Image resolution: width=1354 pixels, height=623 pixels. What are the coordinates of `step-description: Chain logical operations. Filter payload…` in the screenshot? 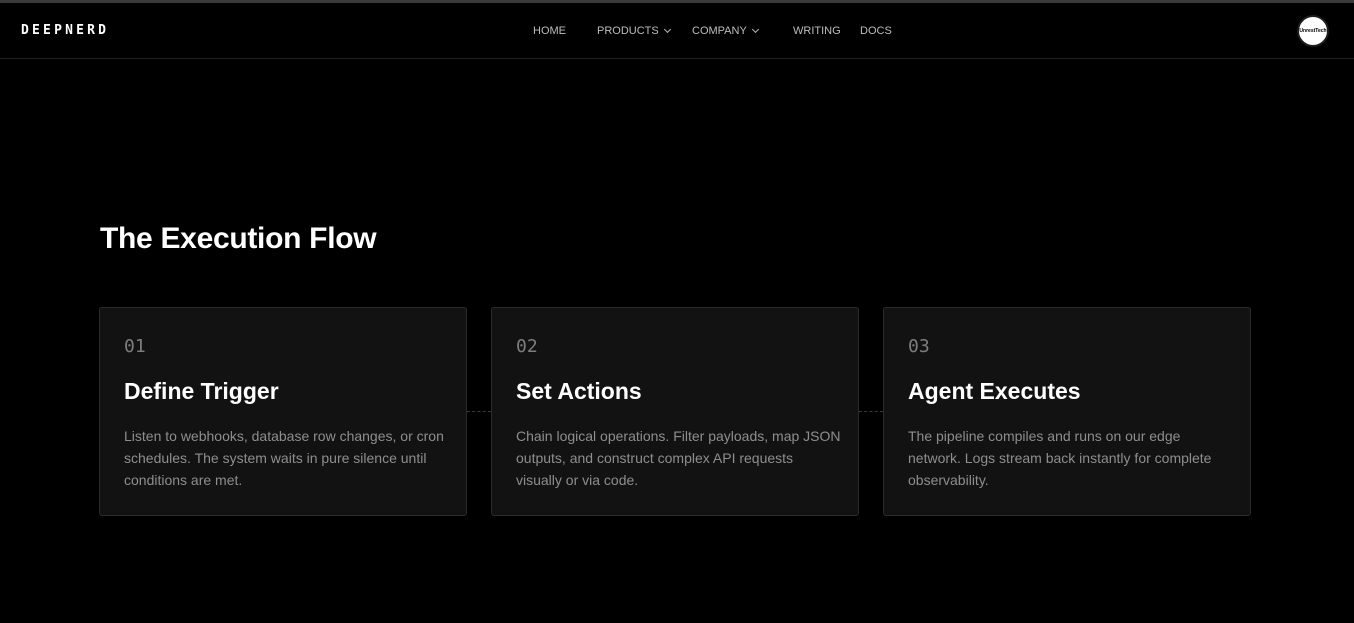 It's located at (678, 458).